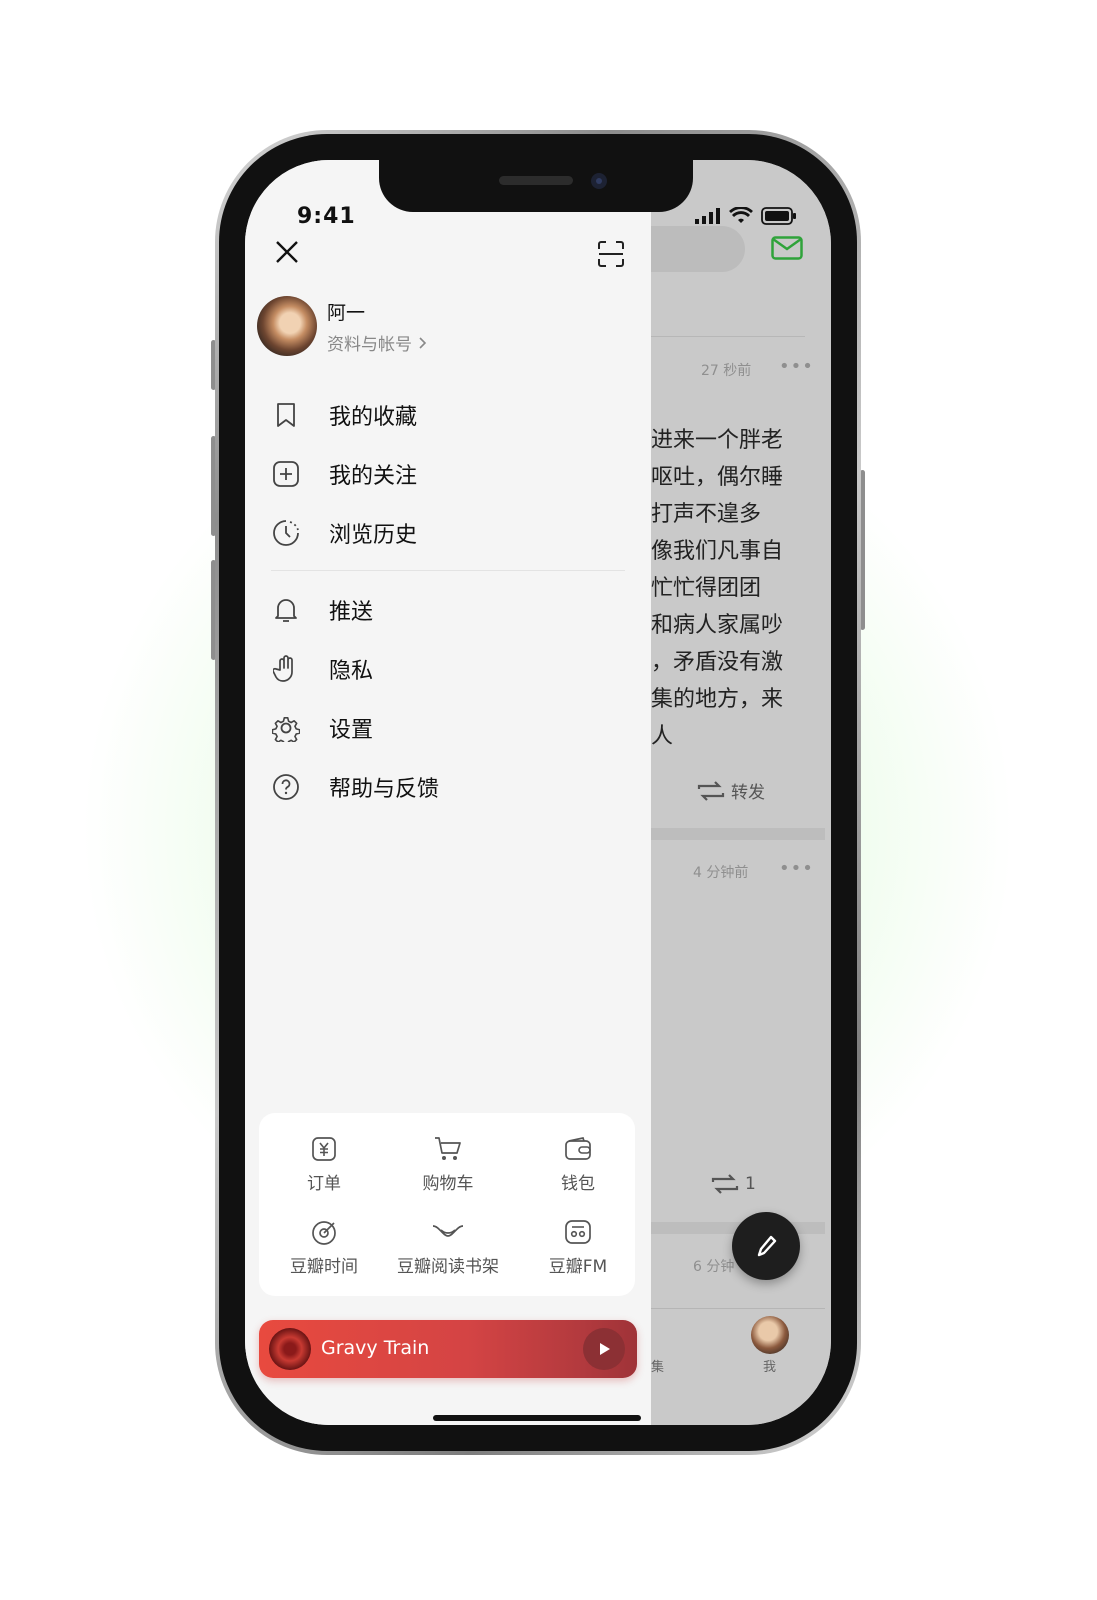 This screenshot has height=1600, width=1097. I want to click on pen-icon, so click(767, 1246).